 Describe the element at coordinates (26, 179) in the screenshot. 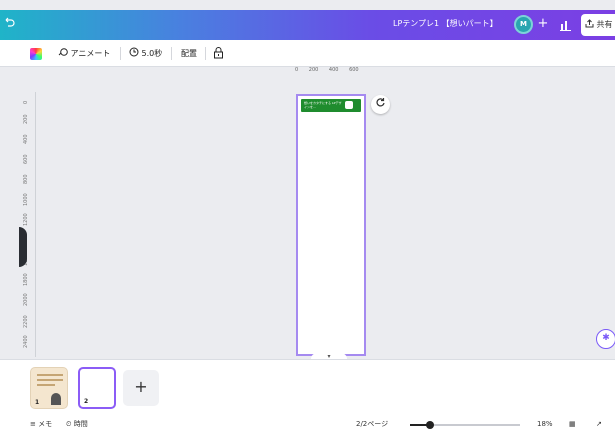

I see `ruler-tick: 800` at that location.